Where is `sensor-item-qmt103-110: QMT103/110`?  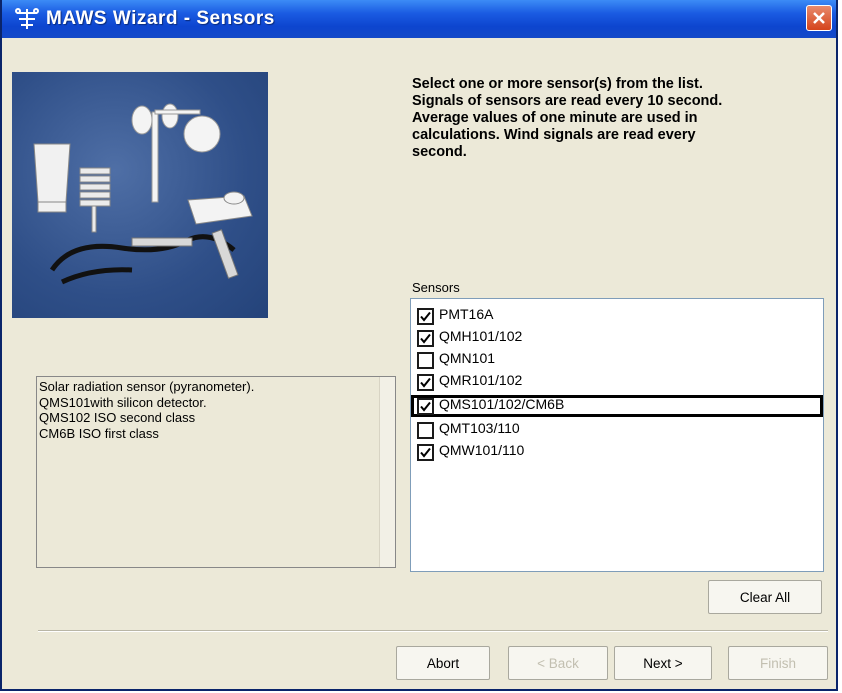 sensor-item-qmt103-110: QMT103/110 is located at coordinates (617, 430).